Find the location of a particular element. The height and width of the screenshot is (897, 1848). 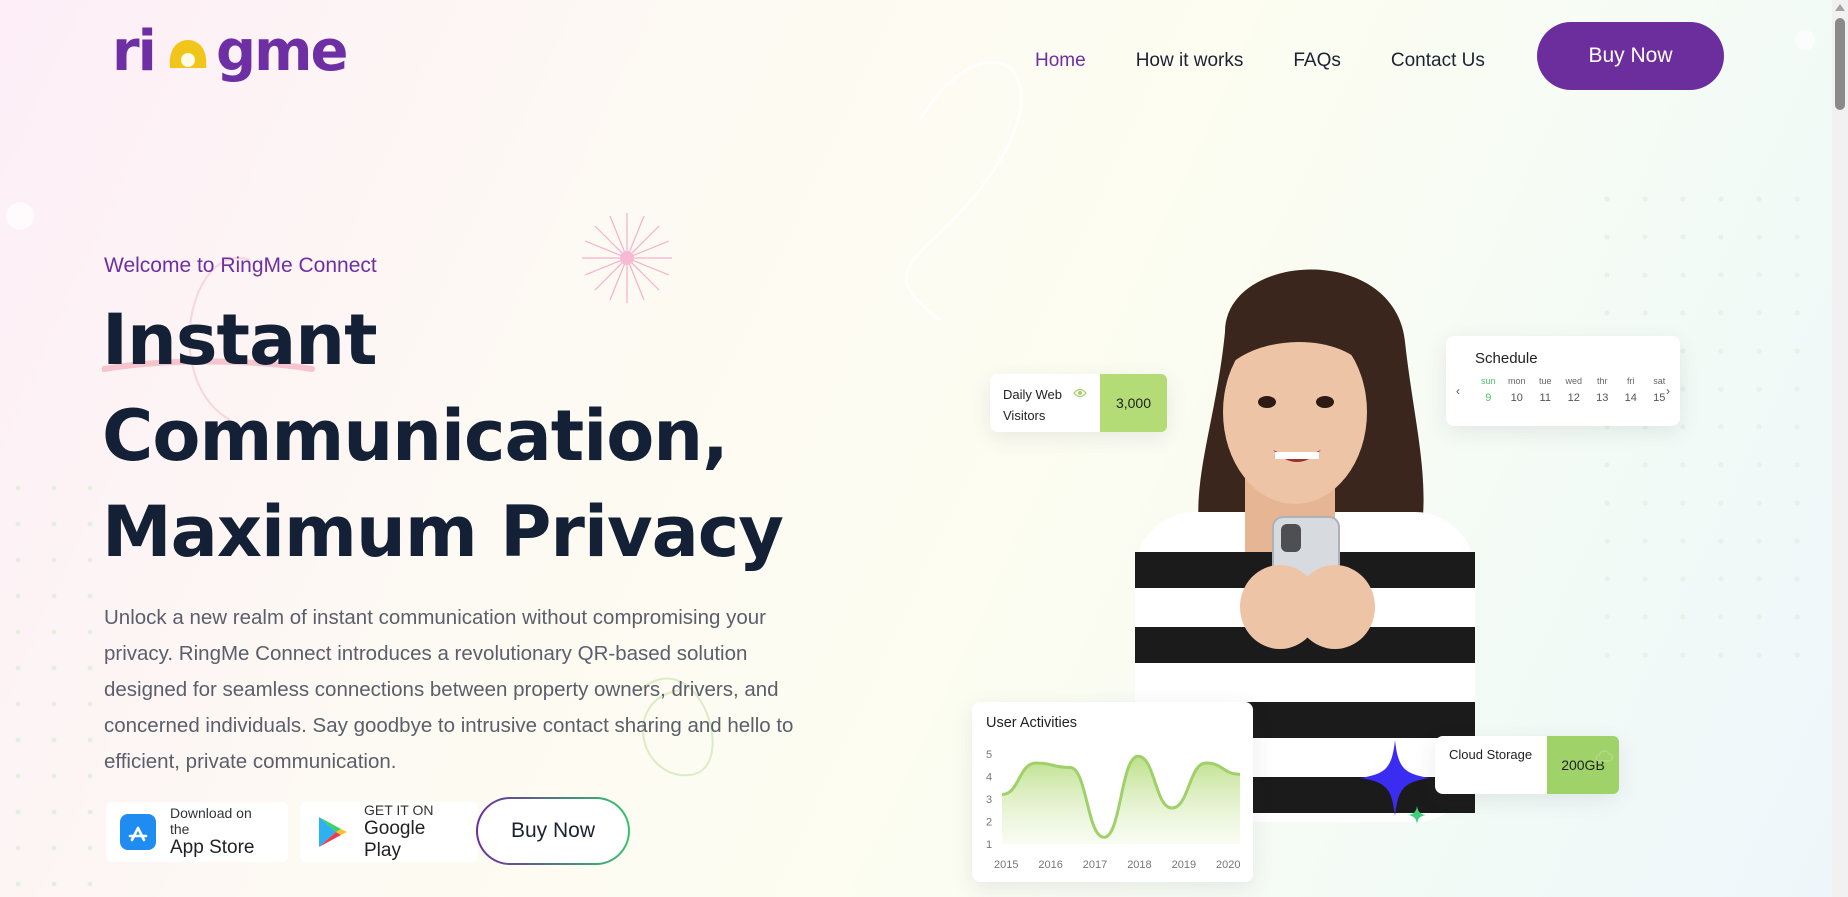

schedule-prev-arrow-icon: ‹ is located at coordinates (1458, 391).